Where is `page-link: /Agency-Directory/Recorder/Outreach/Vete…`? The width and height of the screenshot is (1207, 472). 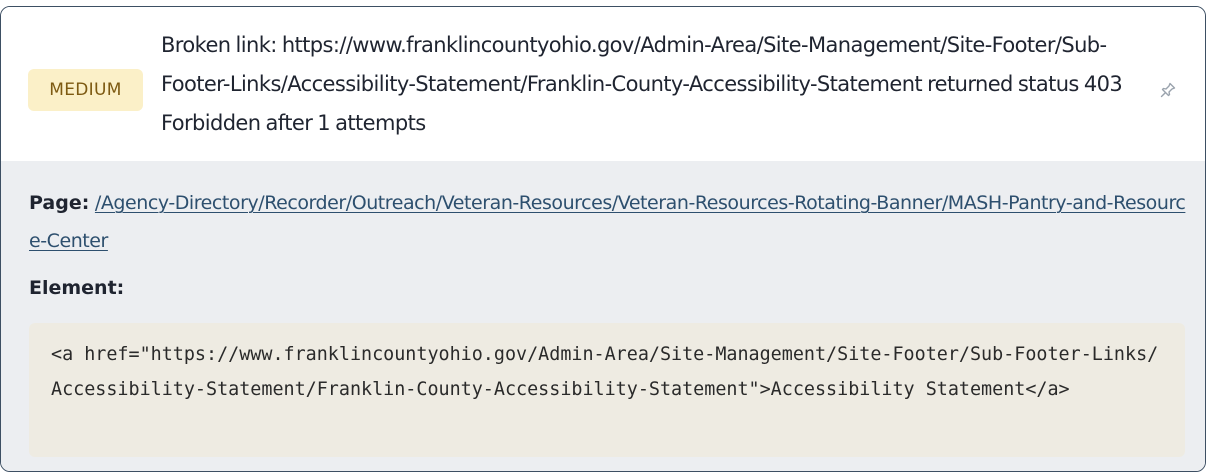
page-link: /Agency-Directory/Recorder/Outreach/Vete… is located at coordinates (607, 222).